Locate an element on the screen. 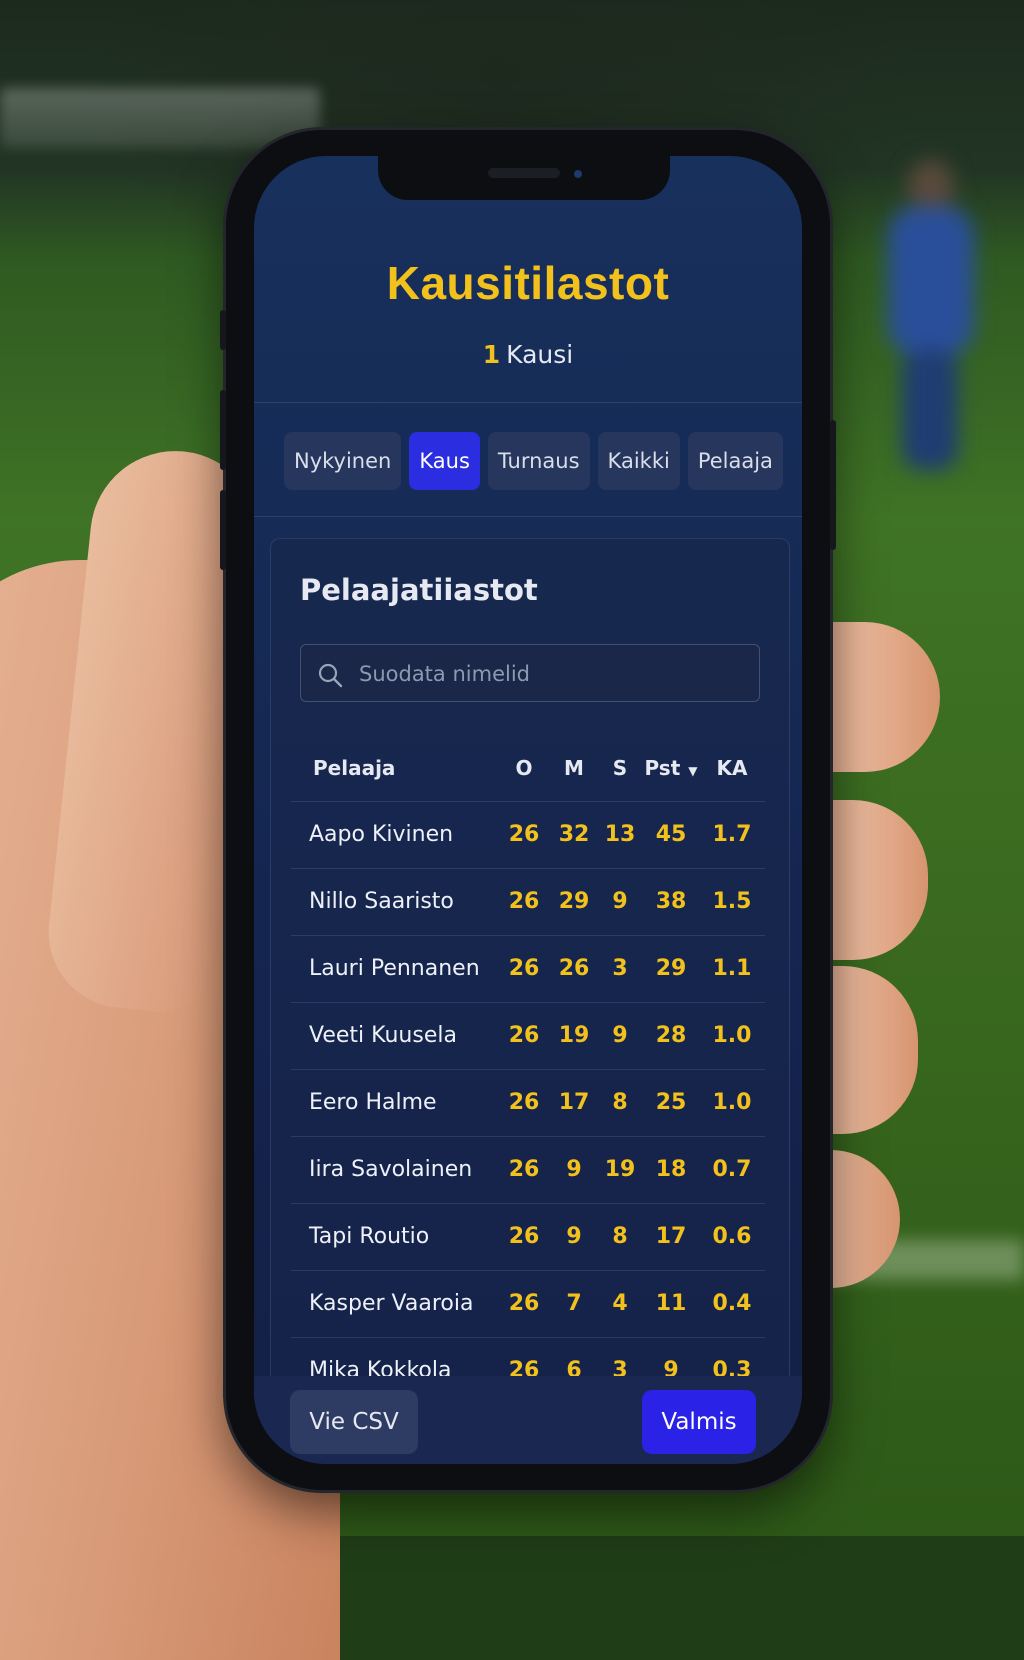 This screenshot has width=1024, height=1660. stat-ka: 1.5 is located at coordinates (732, 901).